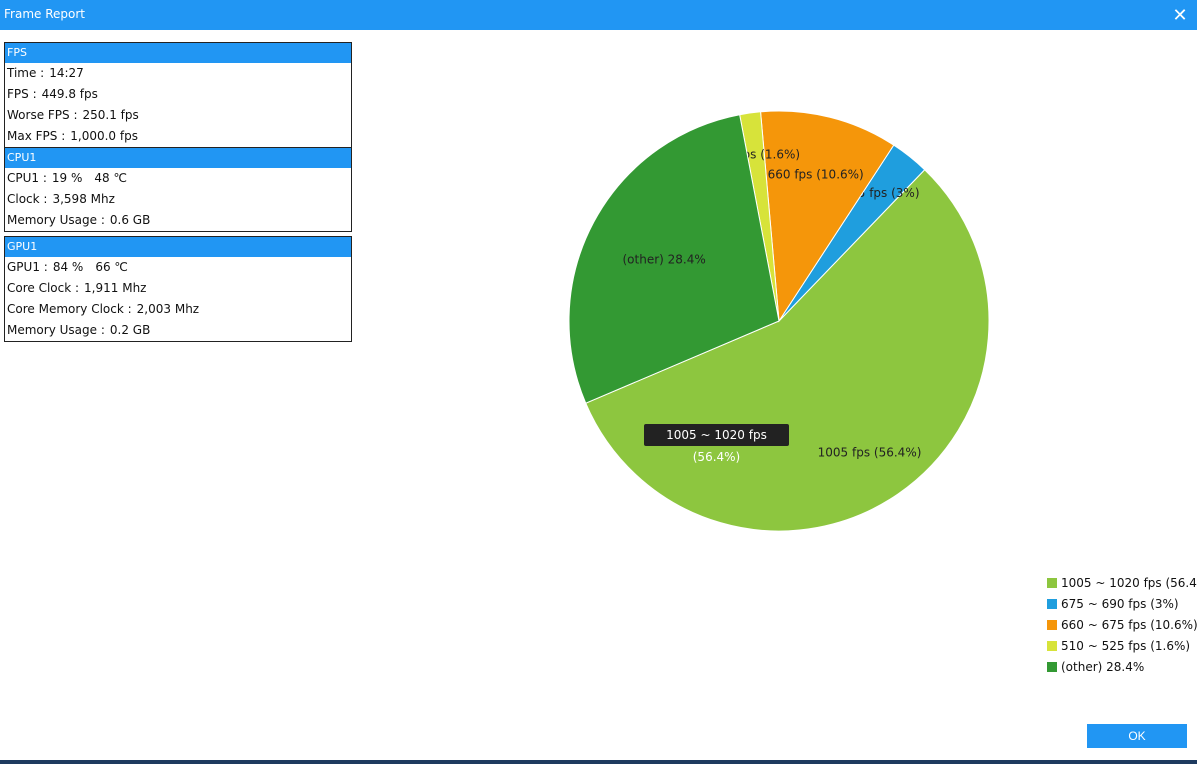  I want to click on legend-item: 1005 ~ 1020 fps (56.4%), so click(1122, 582).